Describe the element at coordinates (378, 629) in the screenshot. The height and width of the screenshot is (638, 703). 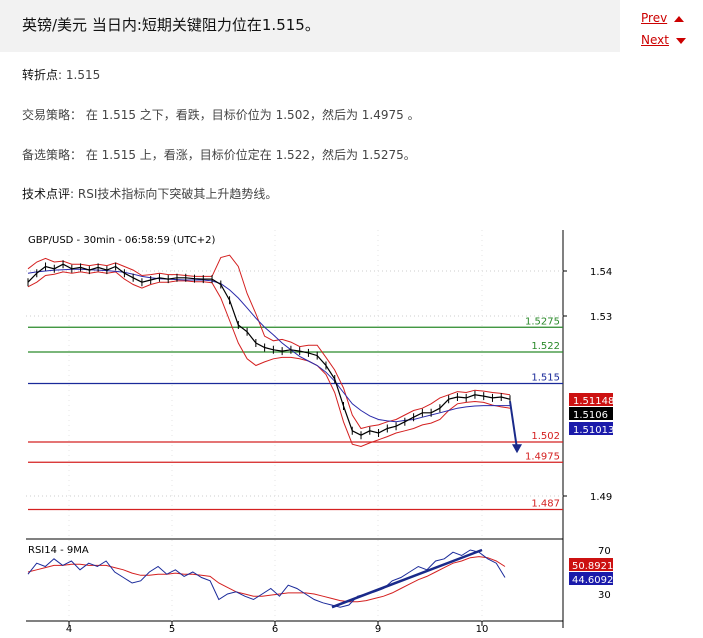
I see `x-axis-label: 9` at that location.